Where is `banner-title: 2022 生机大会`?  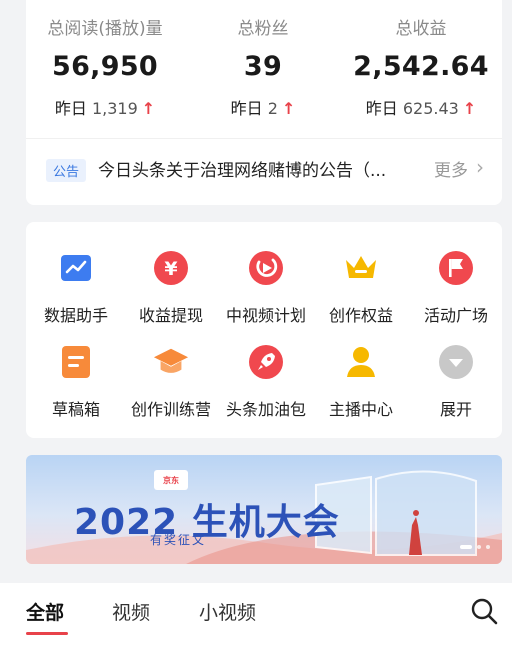 banner-title: 2022 生机大会 is located at coordinates (207, 522).